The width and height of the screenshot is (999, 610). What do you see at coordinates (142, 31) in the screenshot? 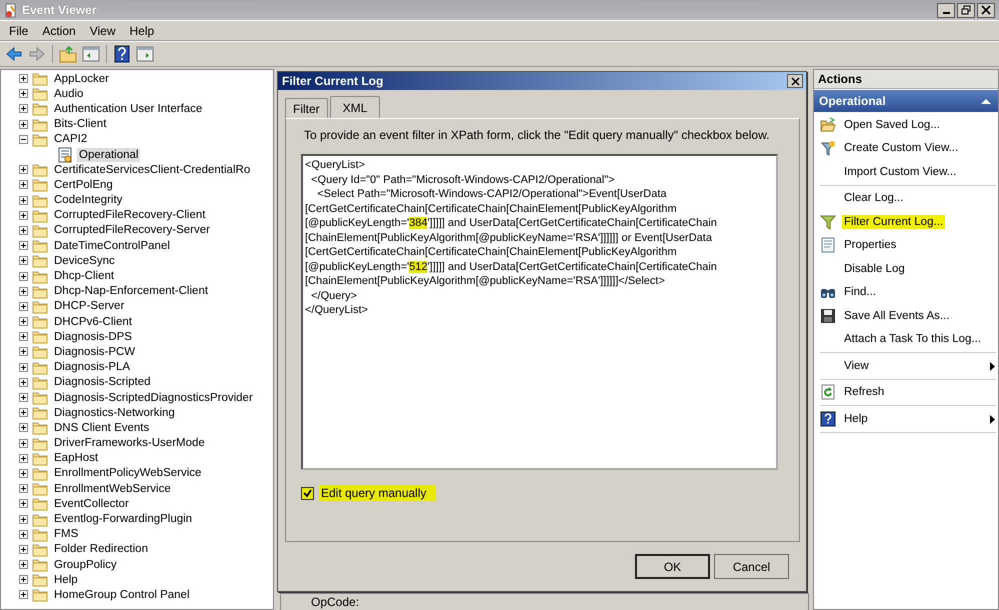
I see `menu-item: Help` at bounding box center [142, 31].